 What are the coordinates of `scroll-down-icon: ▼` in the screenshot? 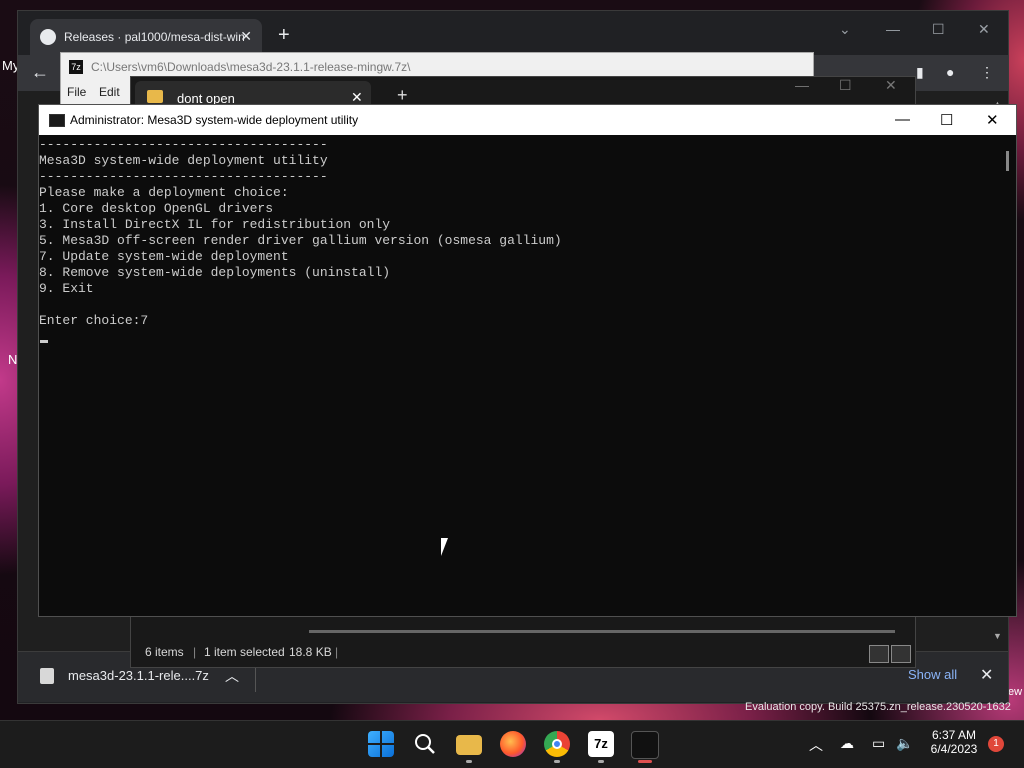 It's located at (997, 636).